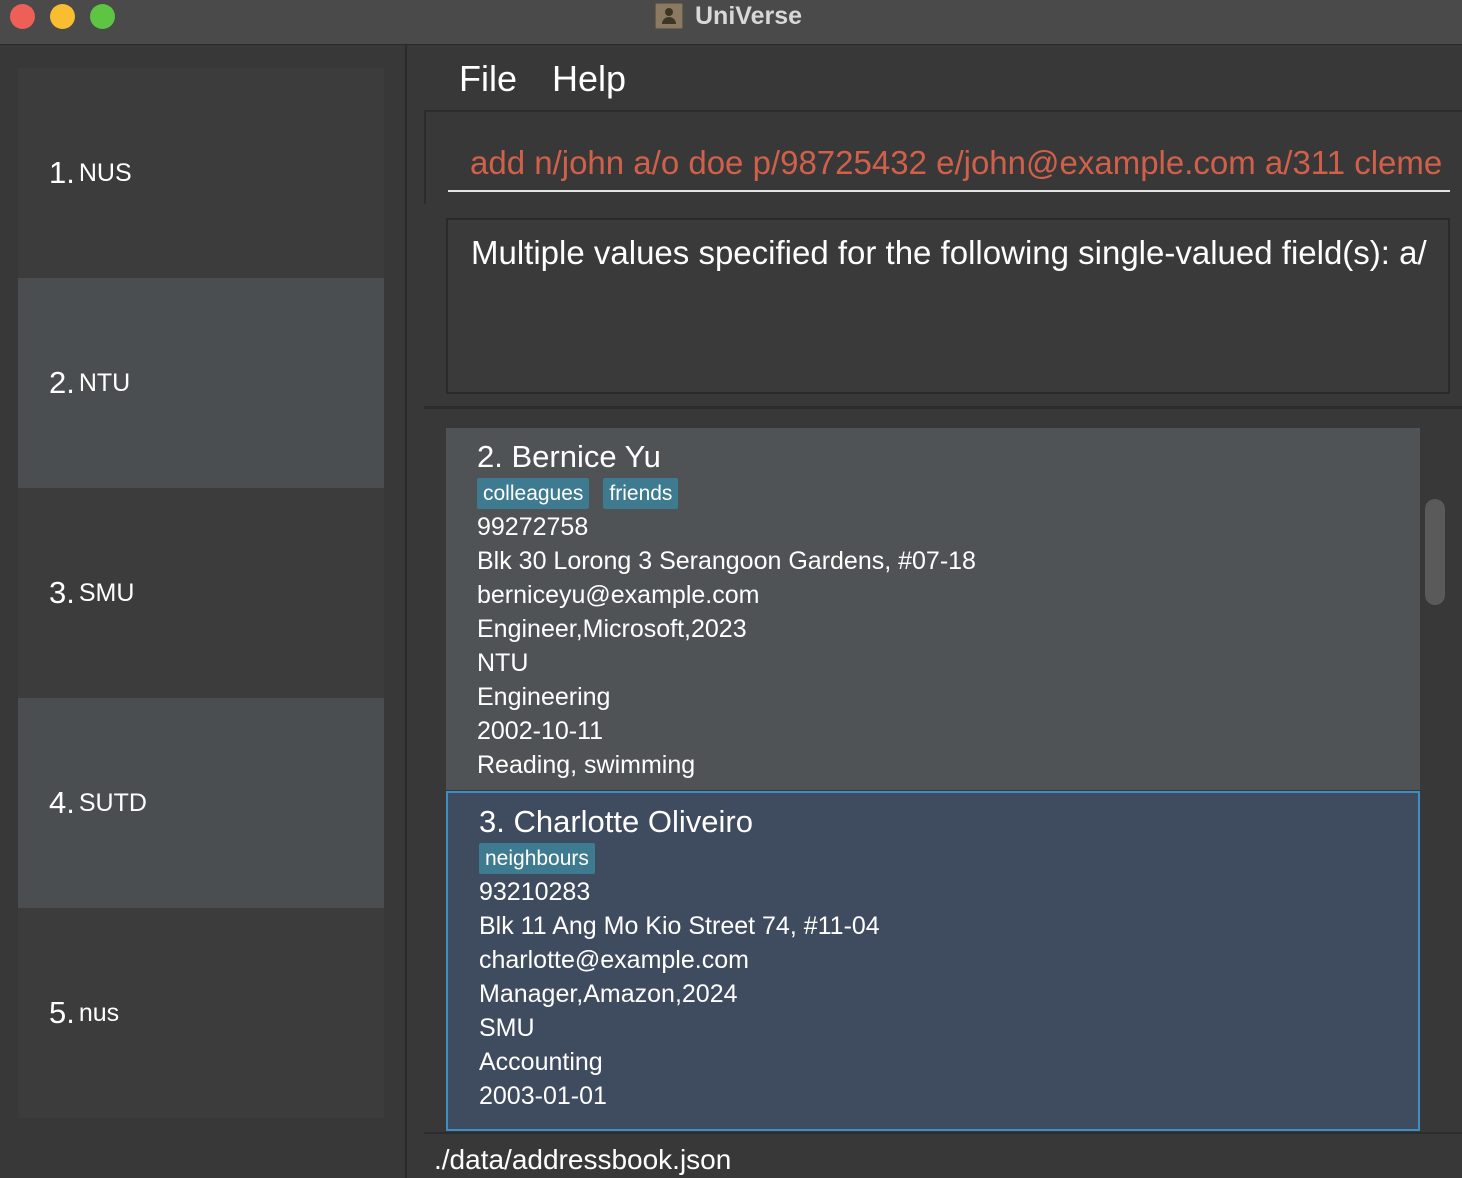  I want to click on menu-bar: File Help, so click(935, 78).